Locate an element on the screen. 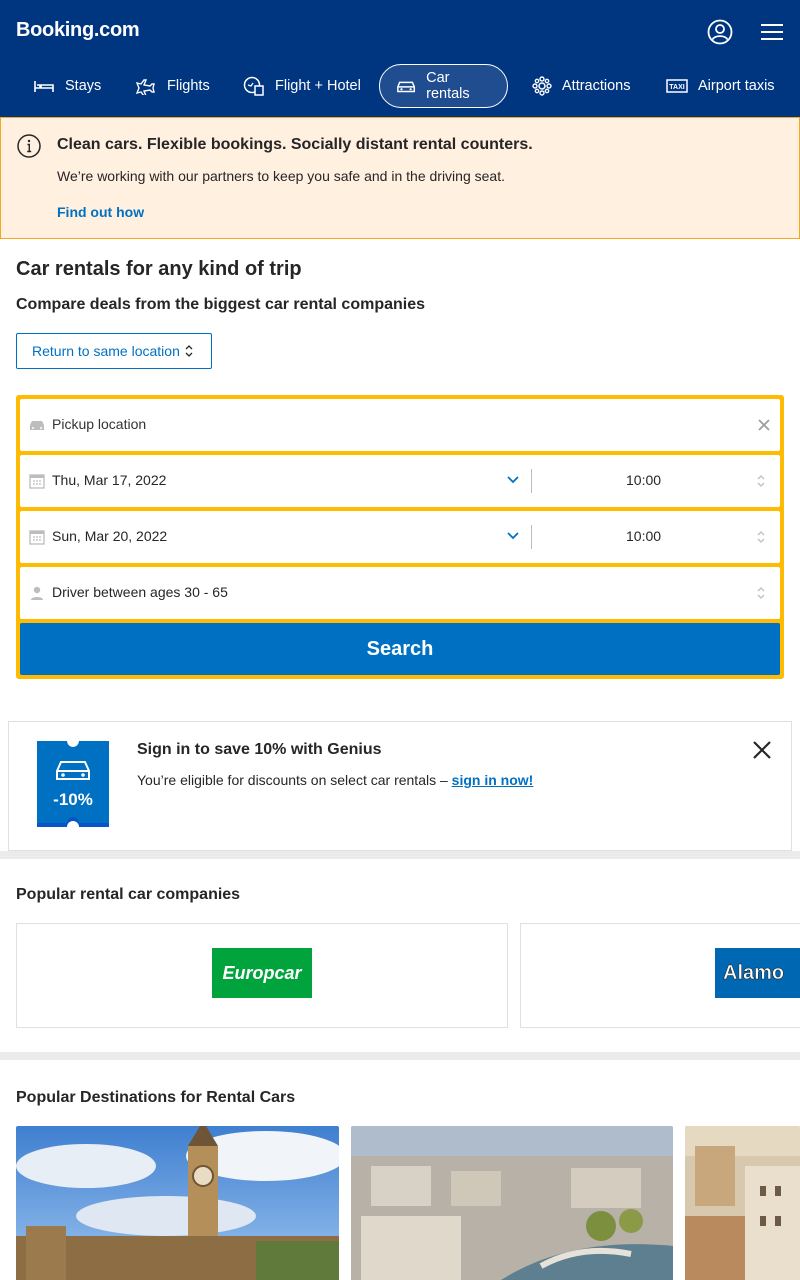  logo: Booking.com is located at coordinates (78, 30).